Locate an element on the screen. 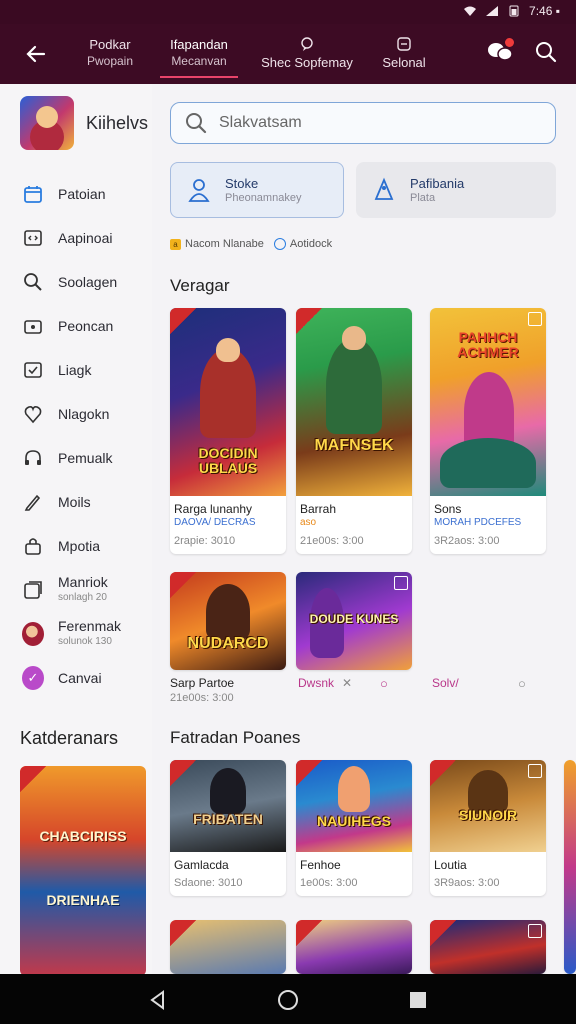 This screenshot has width=576, height=1024. game-artwork is located at coordinates (228, 947).